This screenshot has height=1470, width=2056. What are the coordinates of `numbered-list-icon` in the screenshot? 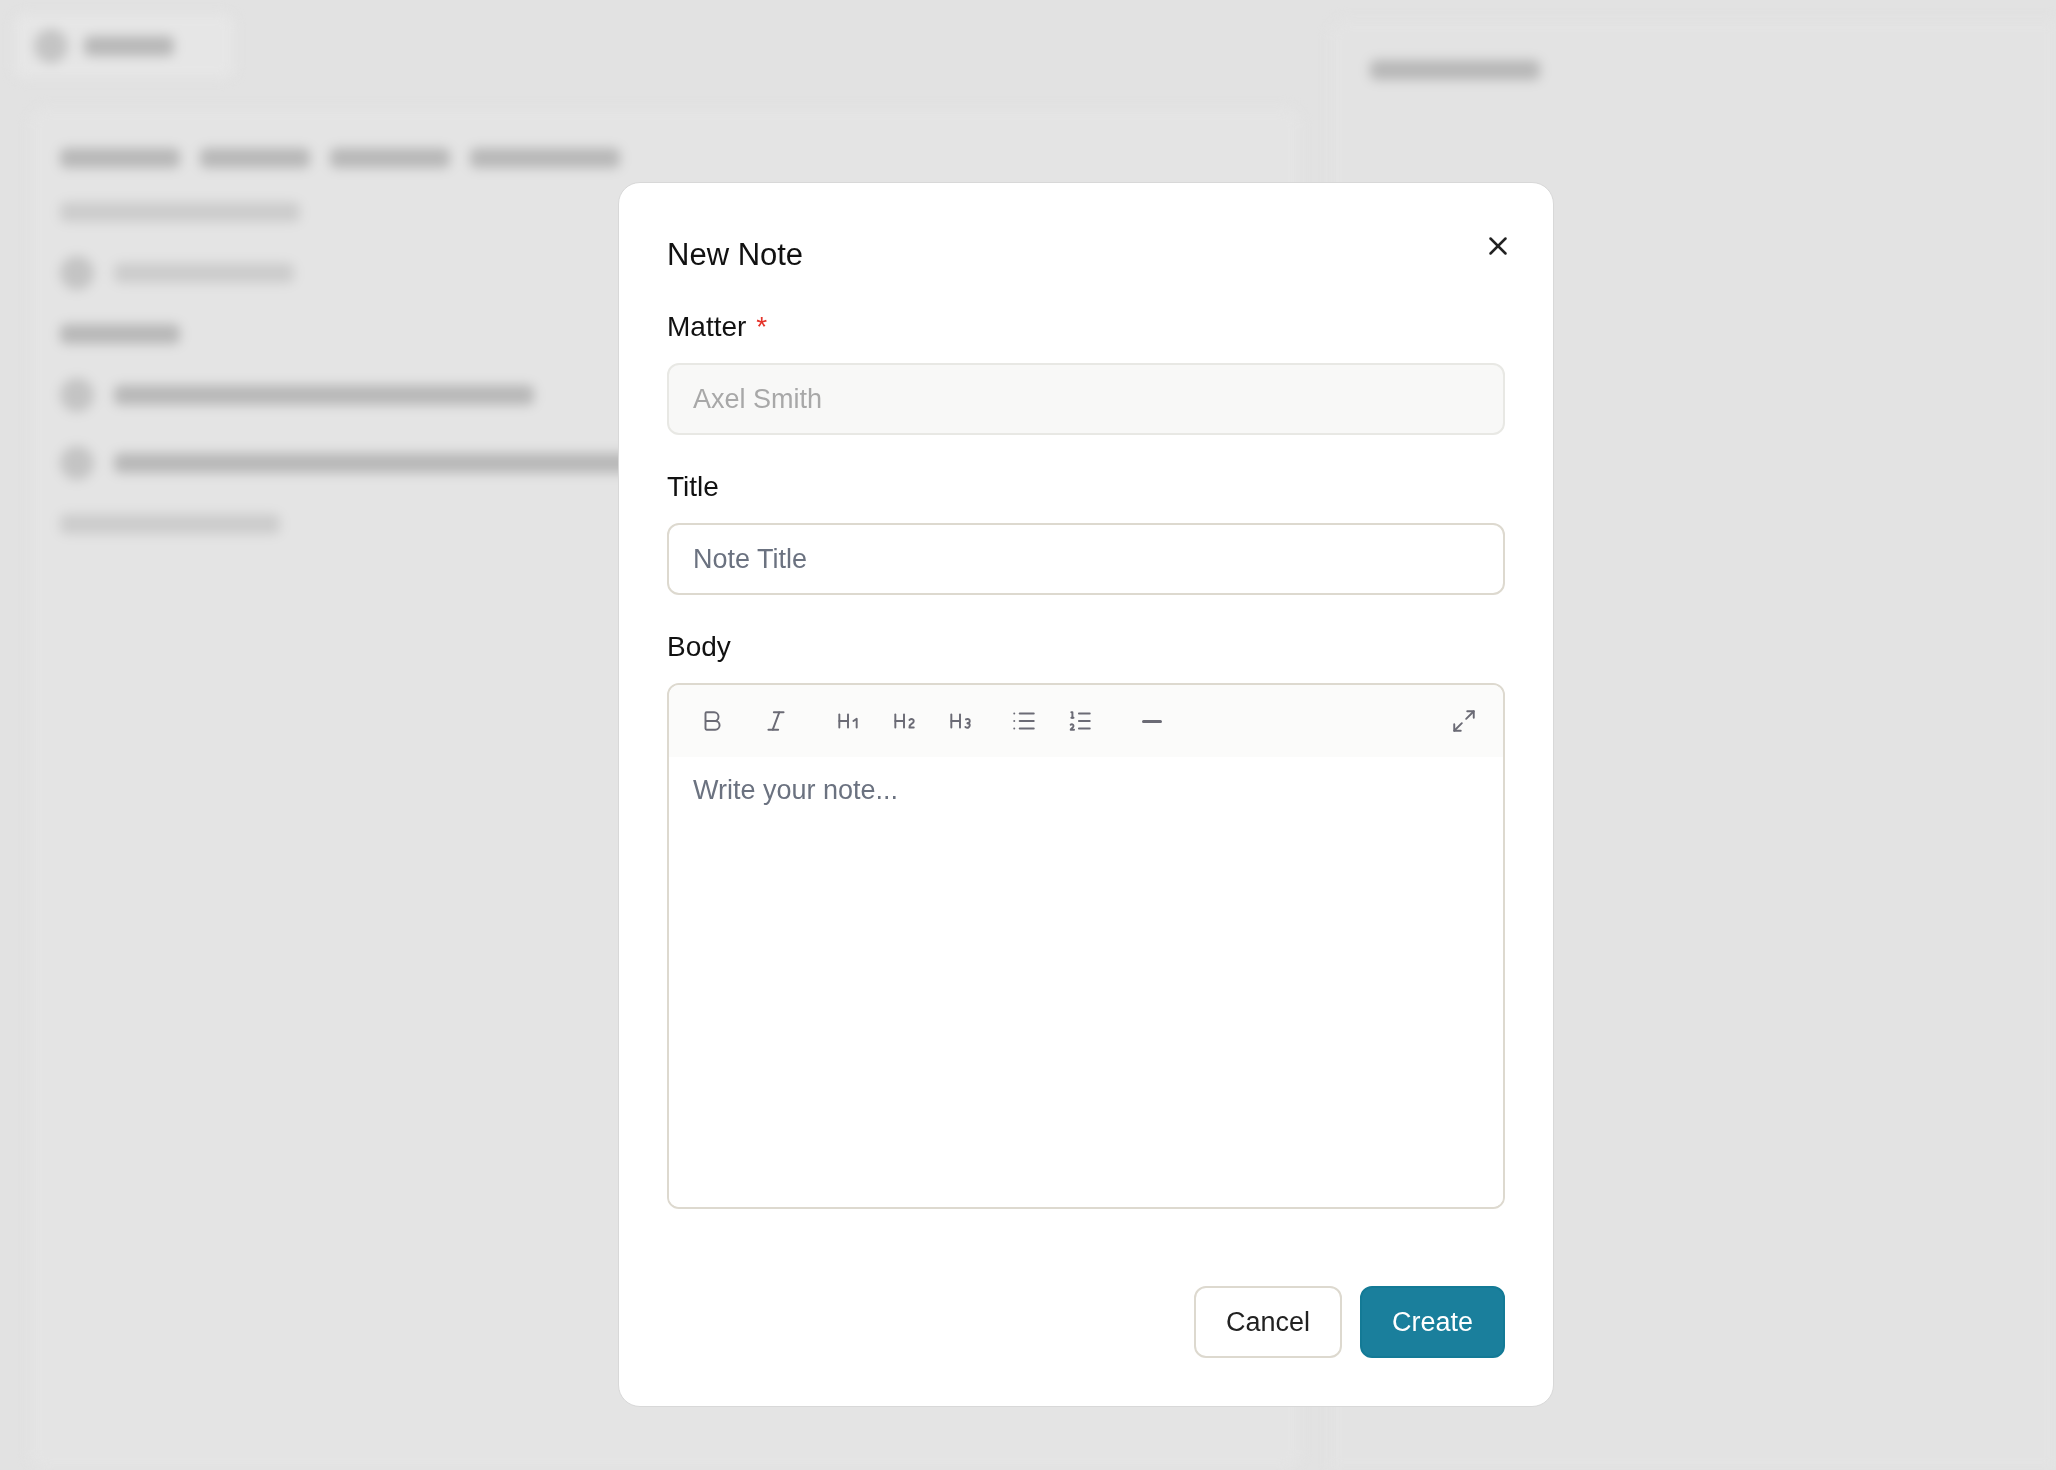 It's located at (1080, 721).